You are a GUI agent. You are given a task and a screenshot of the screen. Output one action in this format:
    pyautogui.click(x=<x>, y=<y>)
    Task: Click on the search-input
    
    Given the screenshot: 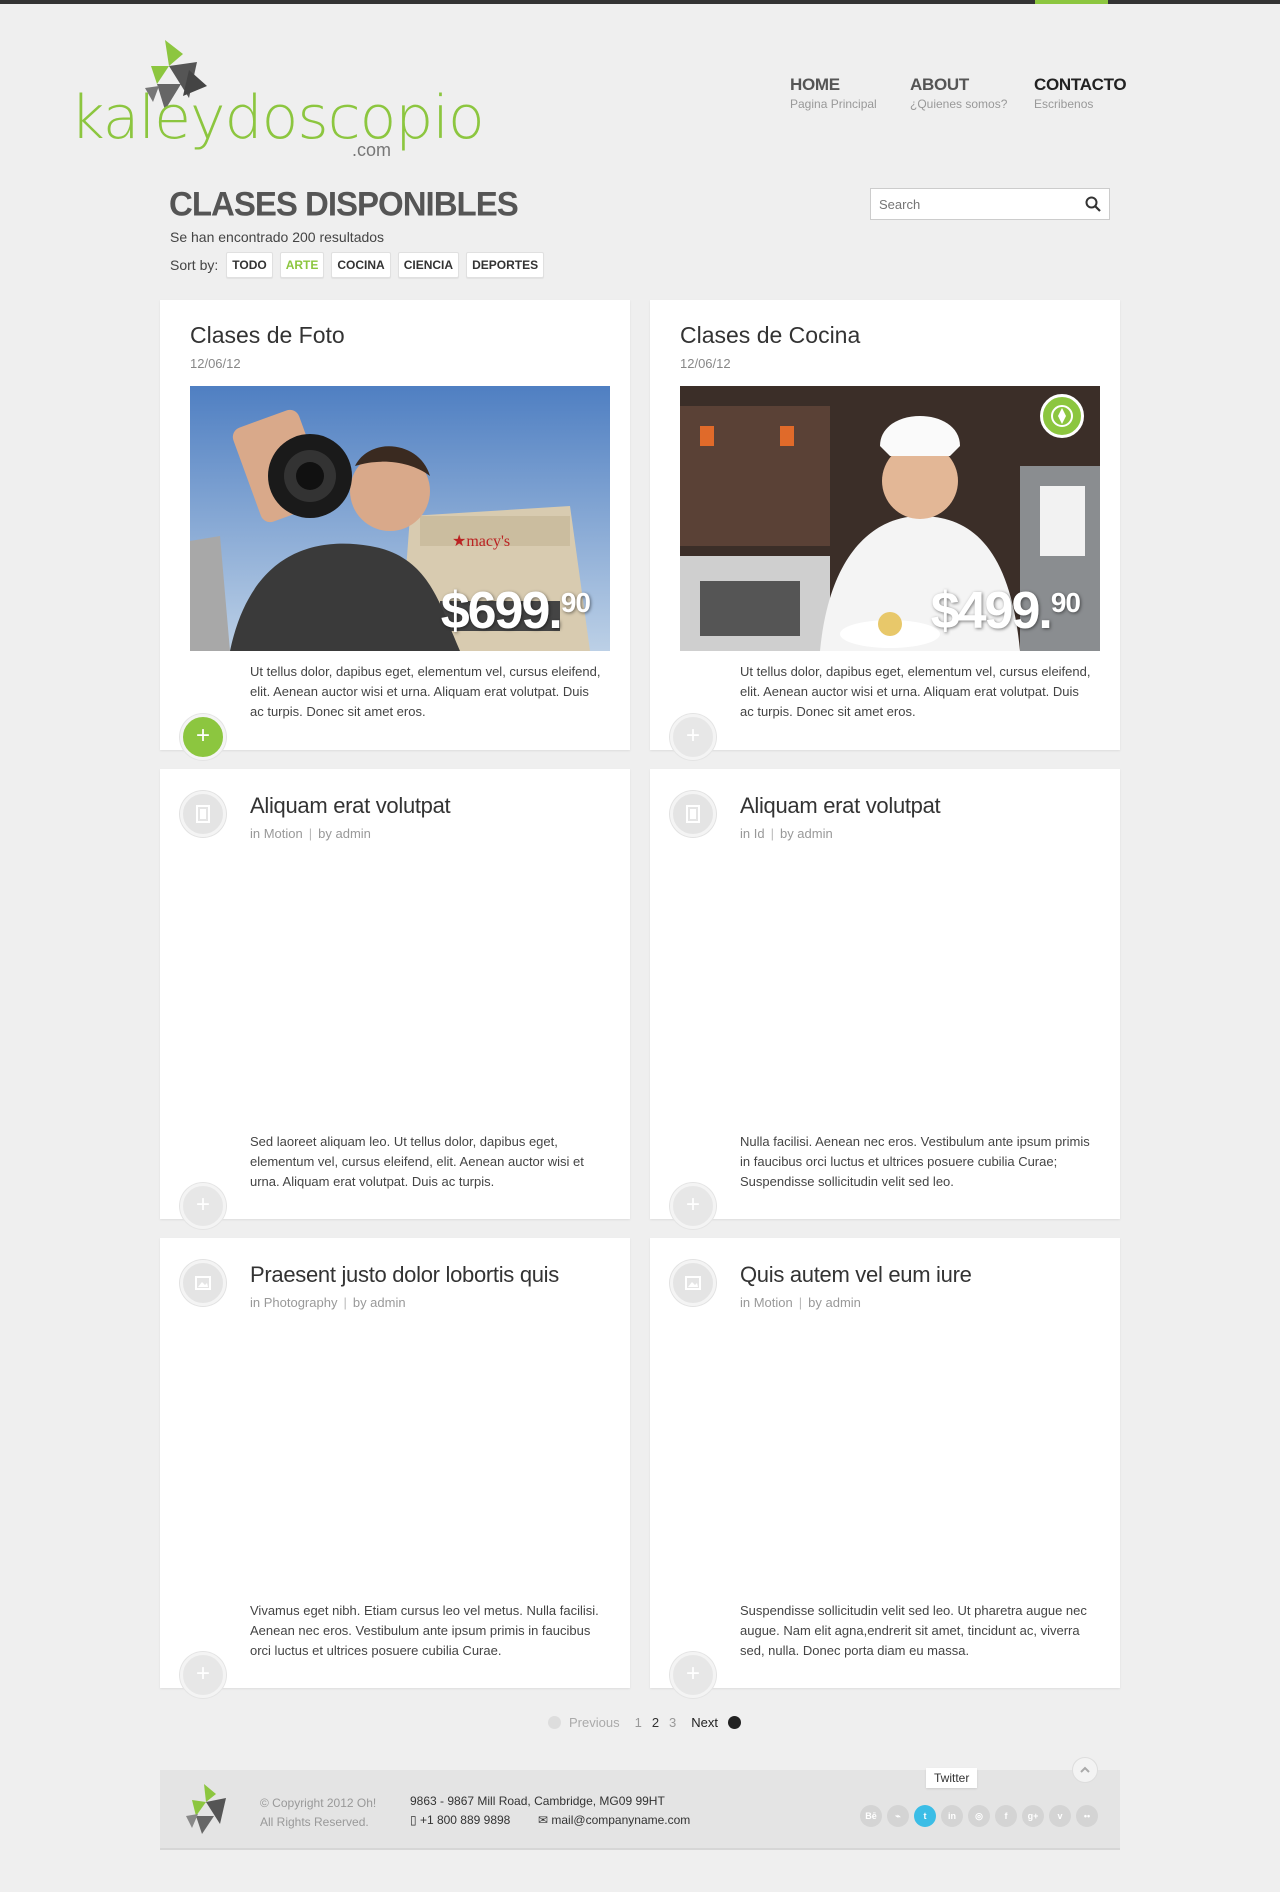 What is the action you would take?
    pyautogui.click(x=971, y=204)
    